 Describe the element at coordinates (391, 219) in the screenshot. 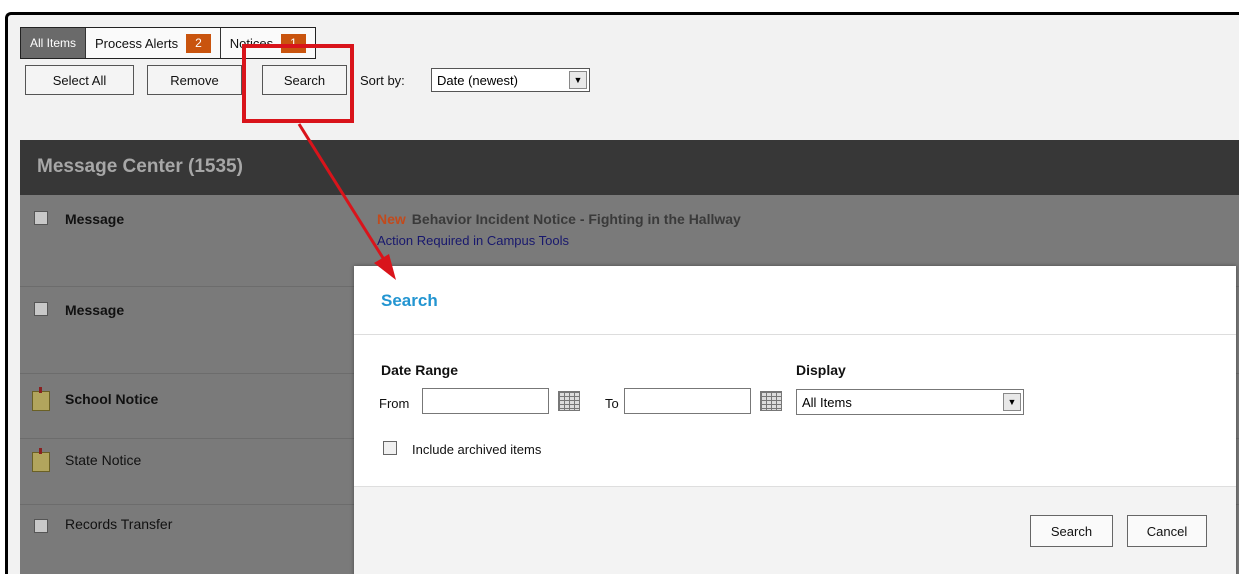

I see `new-tag: New` at that location.